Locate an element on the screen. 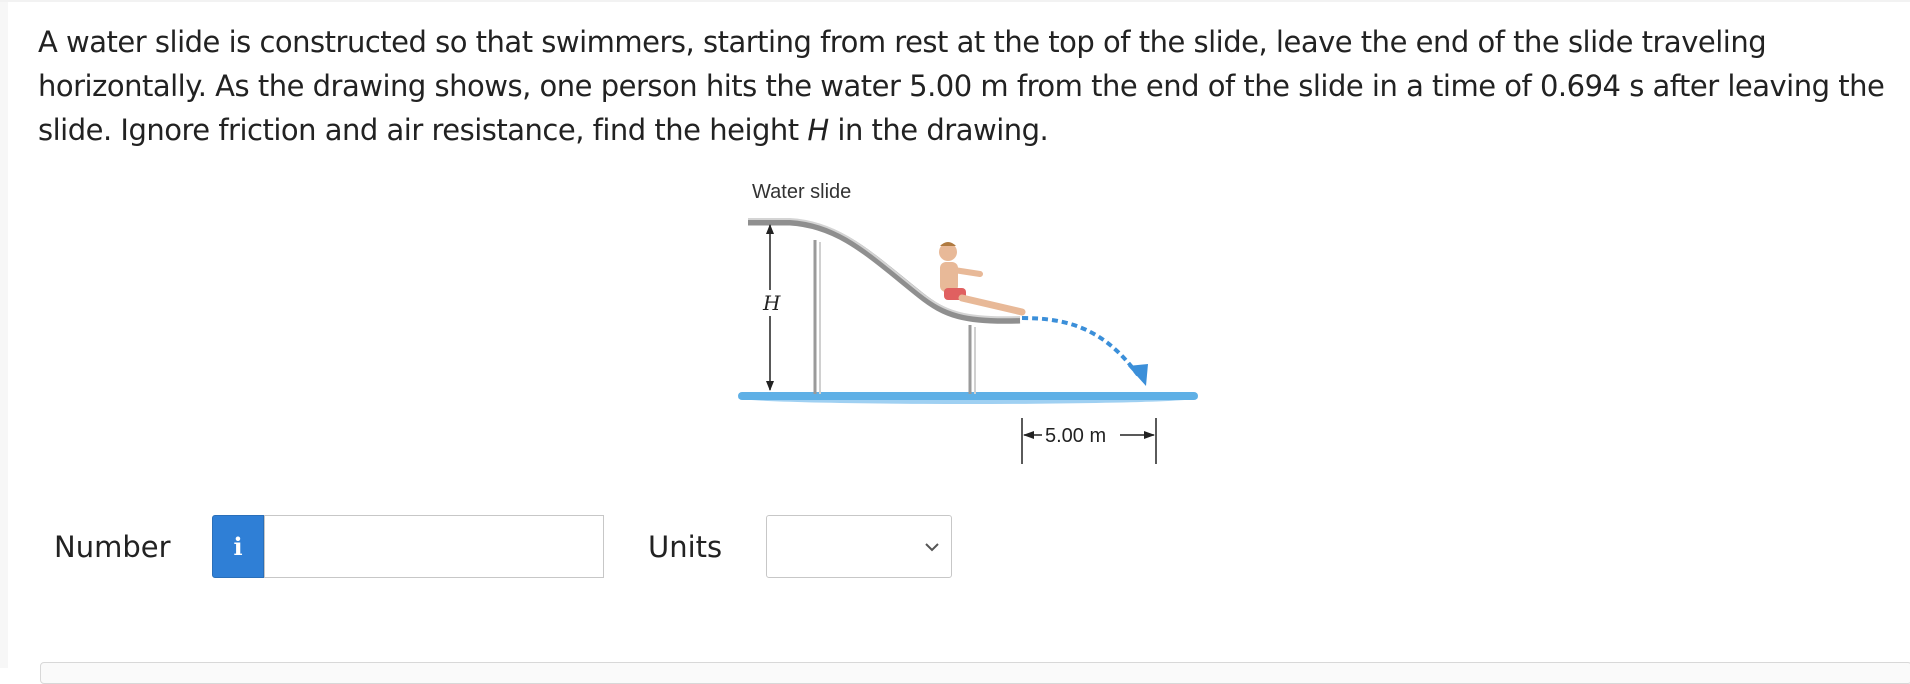  figure-title: Water slide is located at coordinates (801, 192).